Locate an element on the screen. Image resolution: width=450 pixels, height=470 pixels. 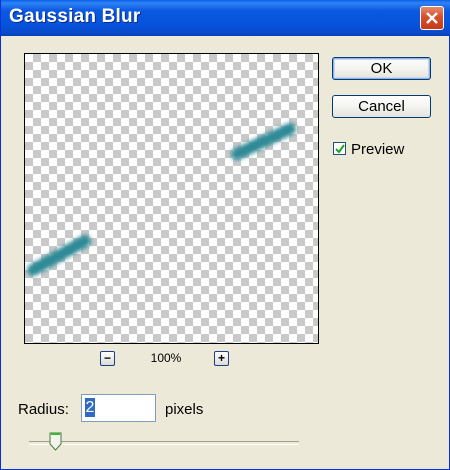
upper-stroke is located at coordinates (263, 141).